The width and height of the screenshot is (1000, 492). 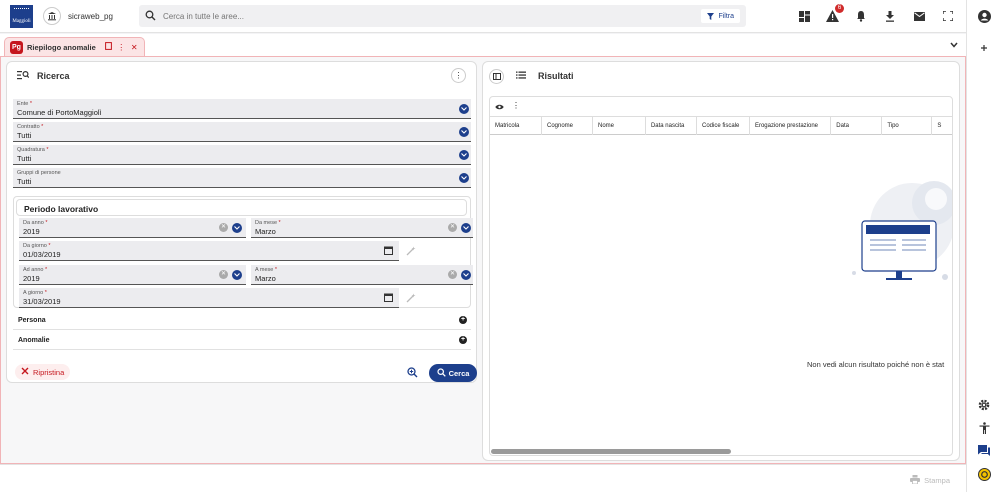 What do you see at coordinates (464, 132) in the screenshot?
I see `contratto-expand-icon` at bounding box center [464, 132].